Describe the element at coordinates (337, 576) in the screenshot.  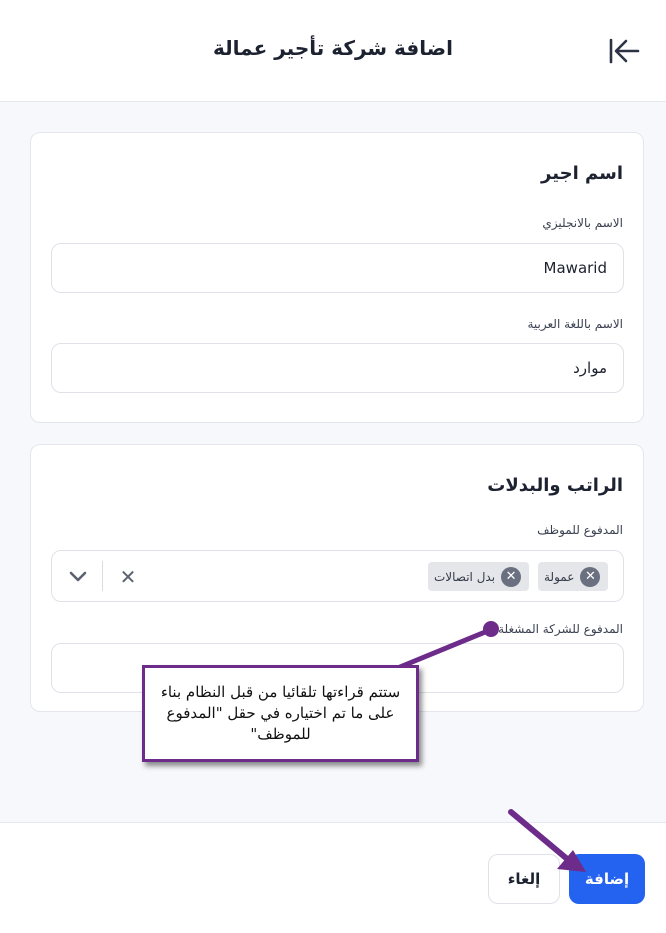
I see `paid-to-employee-select: ✕ عمولة ✕ بدل اتصالات ✕` at that location.